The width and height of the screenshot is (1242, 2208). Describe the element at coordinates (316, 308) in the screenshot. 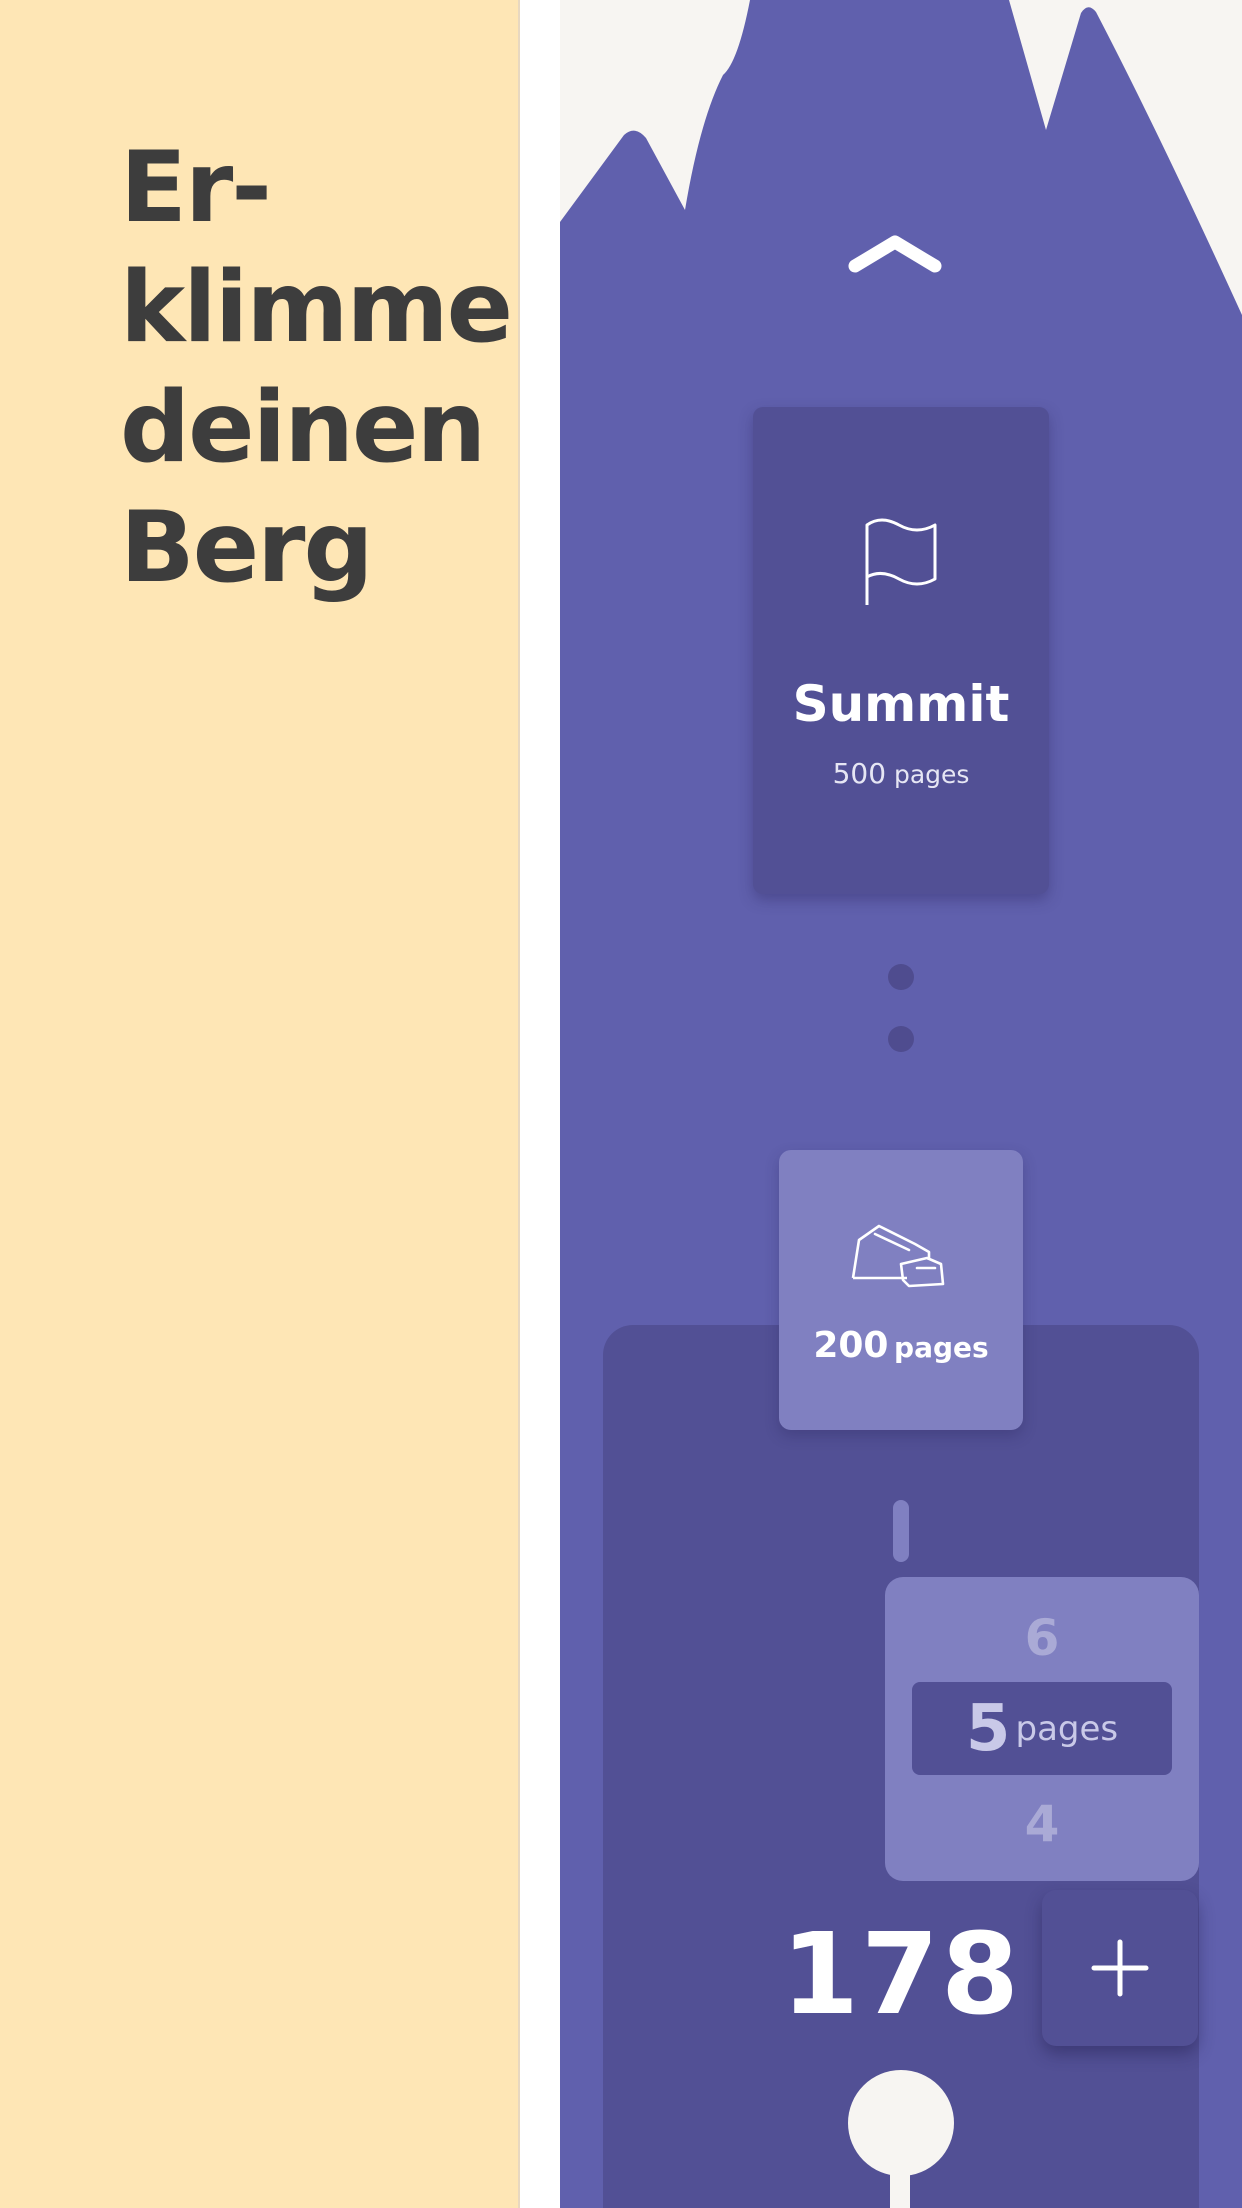

I see `headline-line: klimme` at that location.